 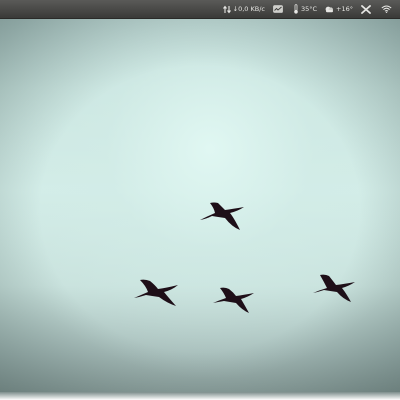 What do you see at coordinates (200, 396) in the screenshot?
I see `screen-bottom-edge` at bounding box center [200, 396].